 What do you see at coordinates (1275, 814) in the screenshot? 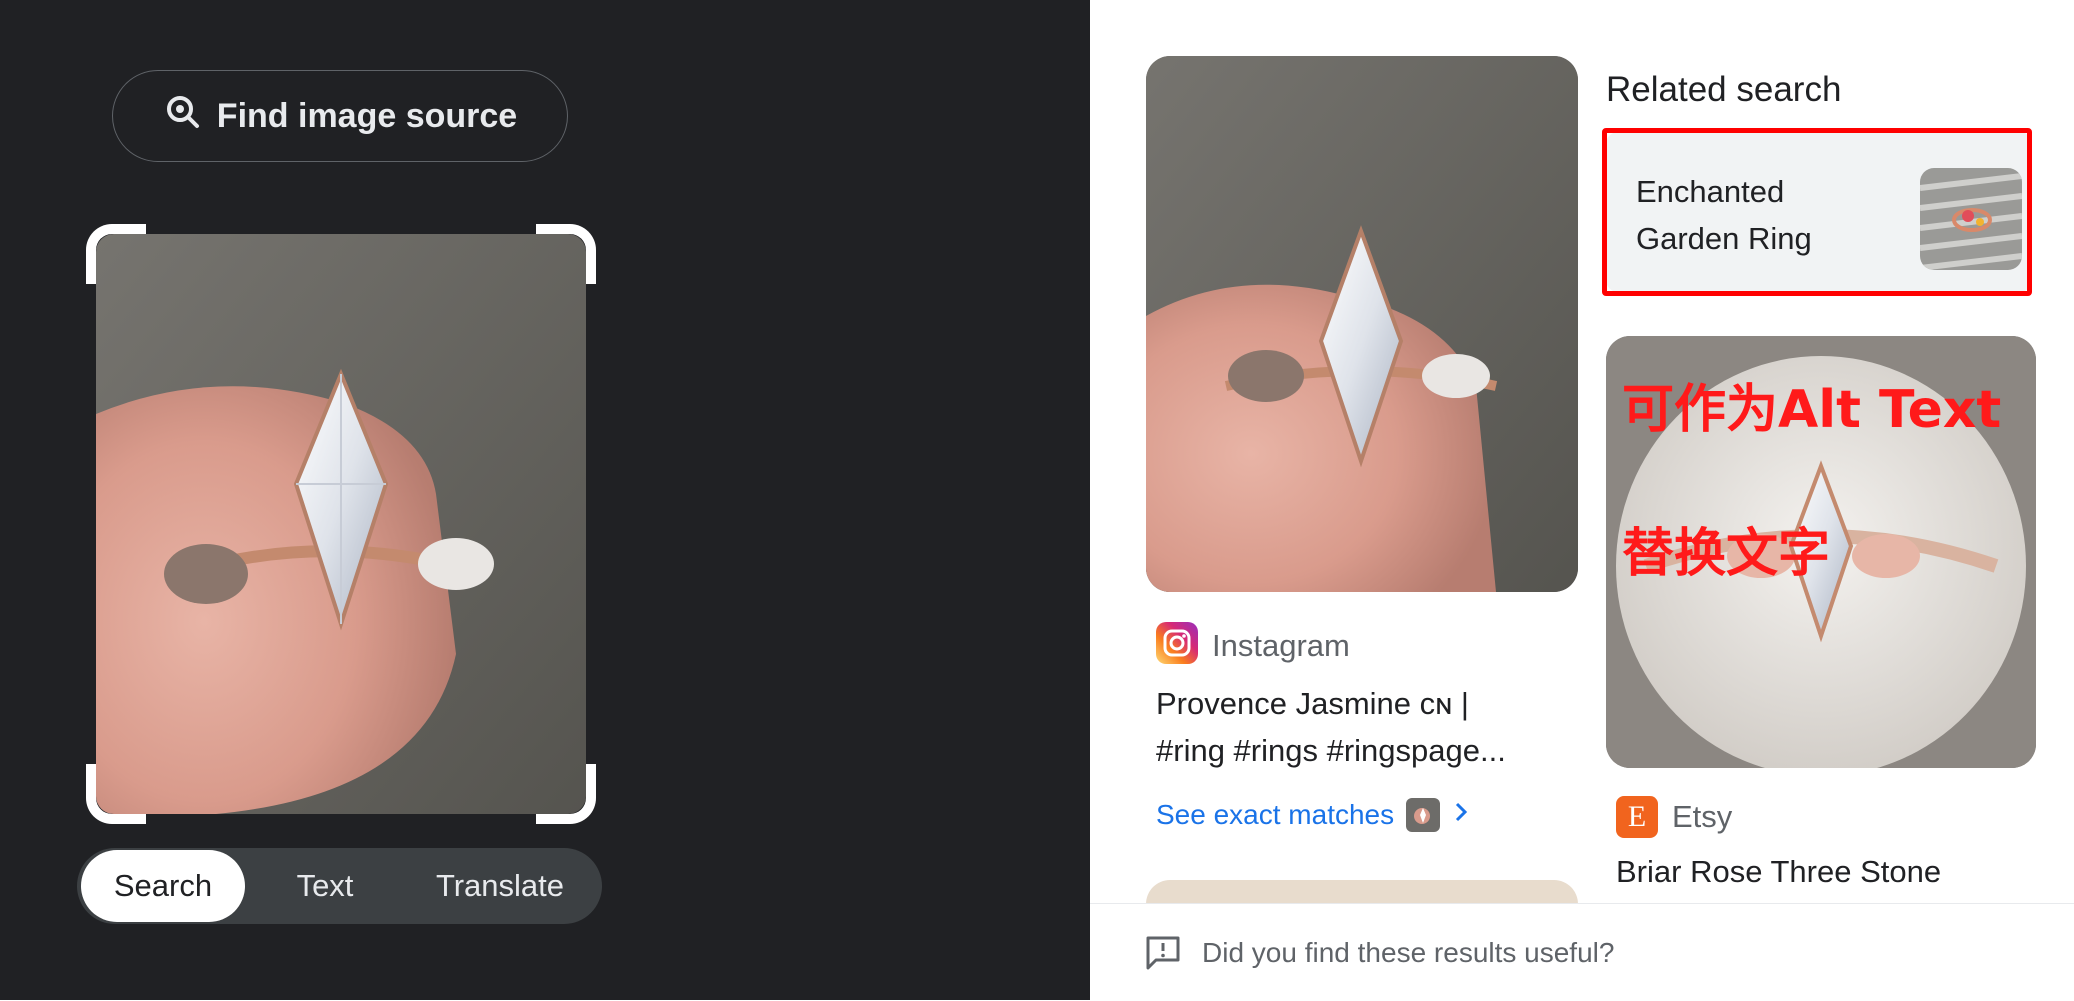
I see `see-exact-matches-label: See exact matches` at bounding box center [1275, 814].